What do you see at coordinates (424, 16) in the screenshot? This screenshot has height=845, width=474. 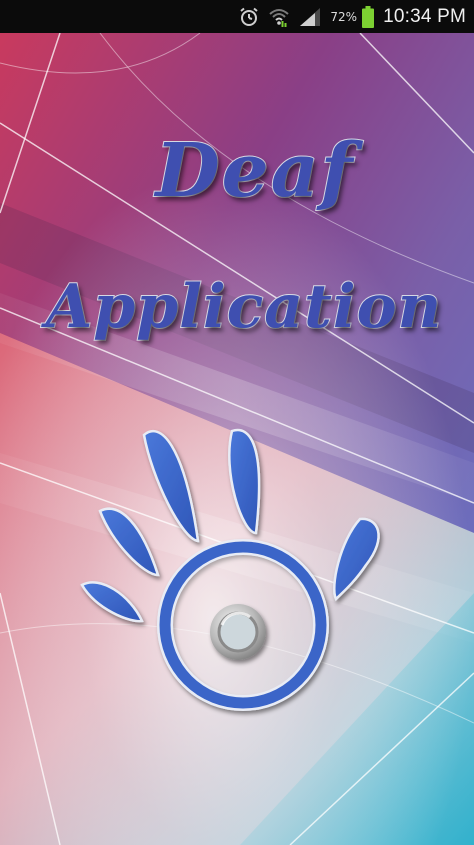 I see `status-clock: 10:34 PM` at bounding box center [424, 16].